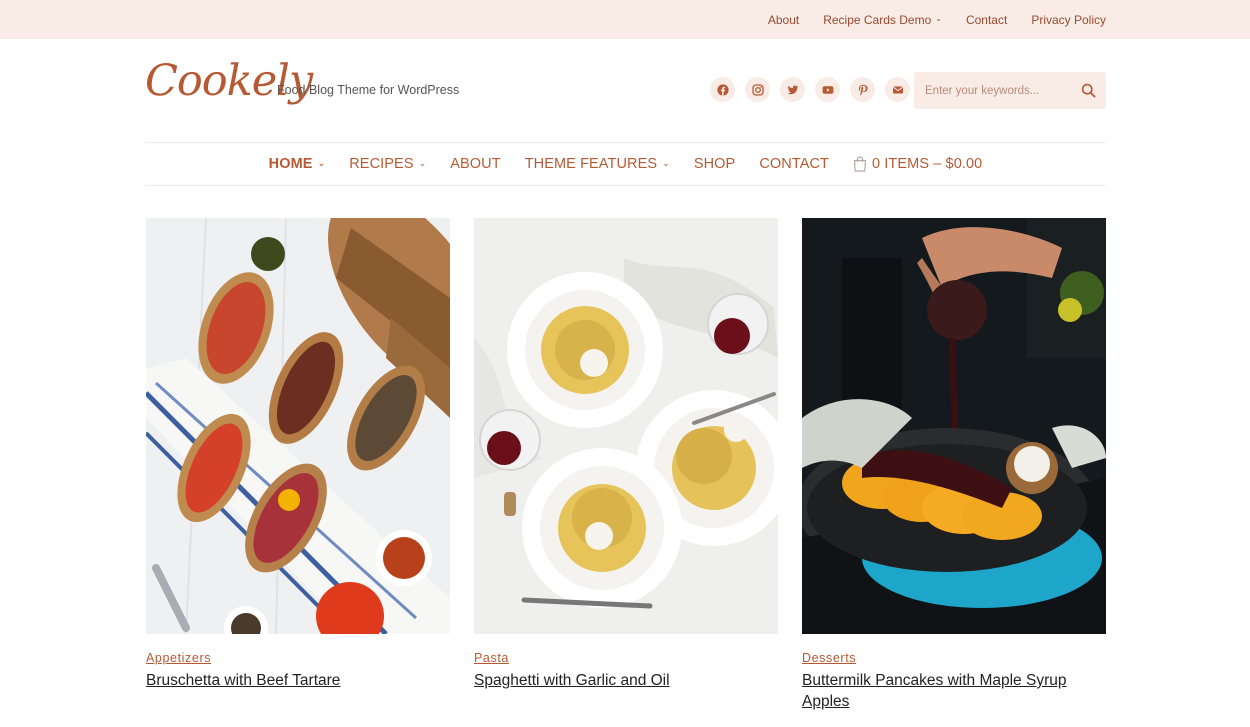 The height and width of the screenshot is (727, 1250). I want to click on top-nav-privacy-policy: Privacy Policy, so click(1068, 20).